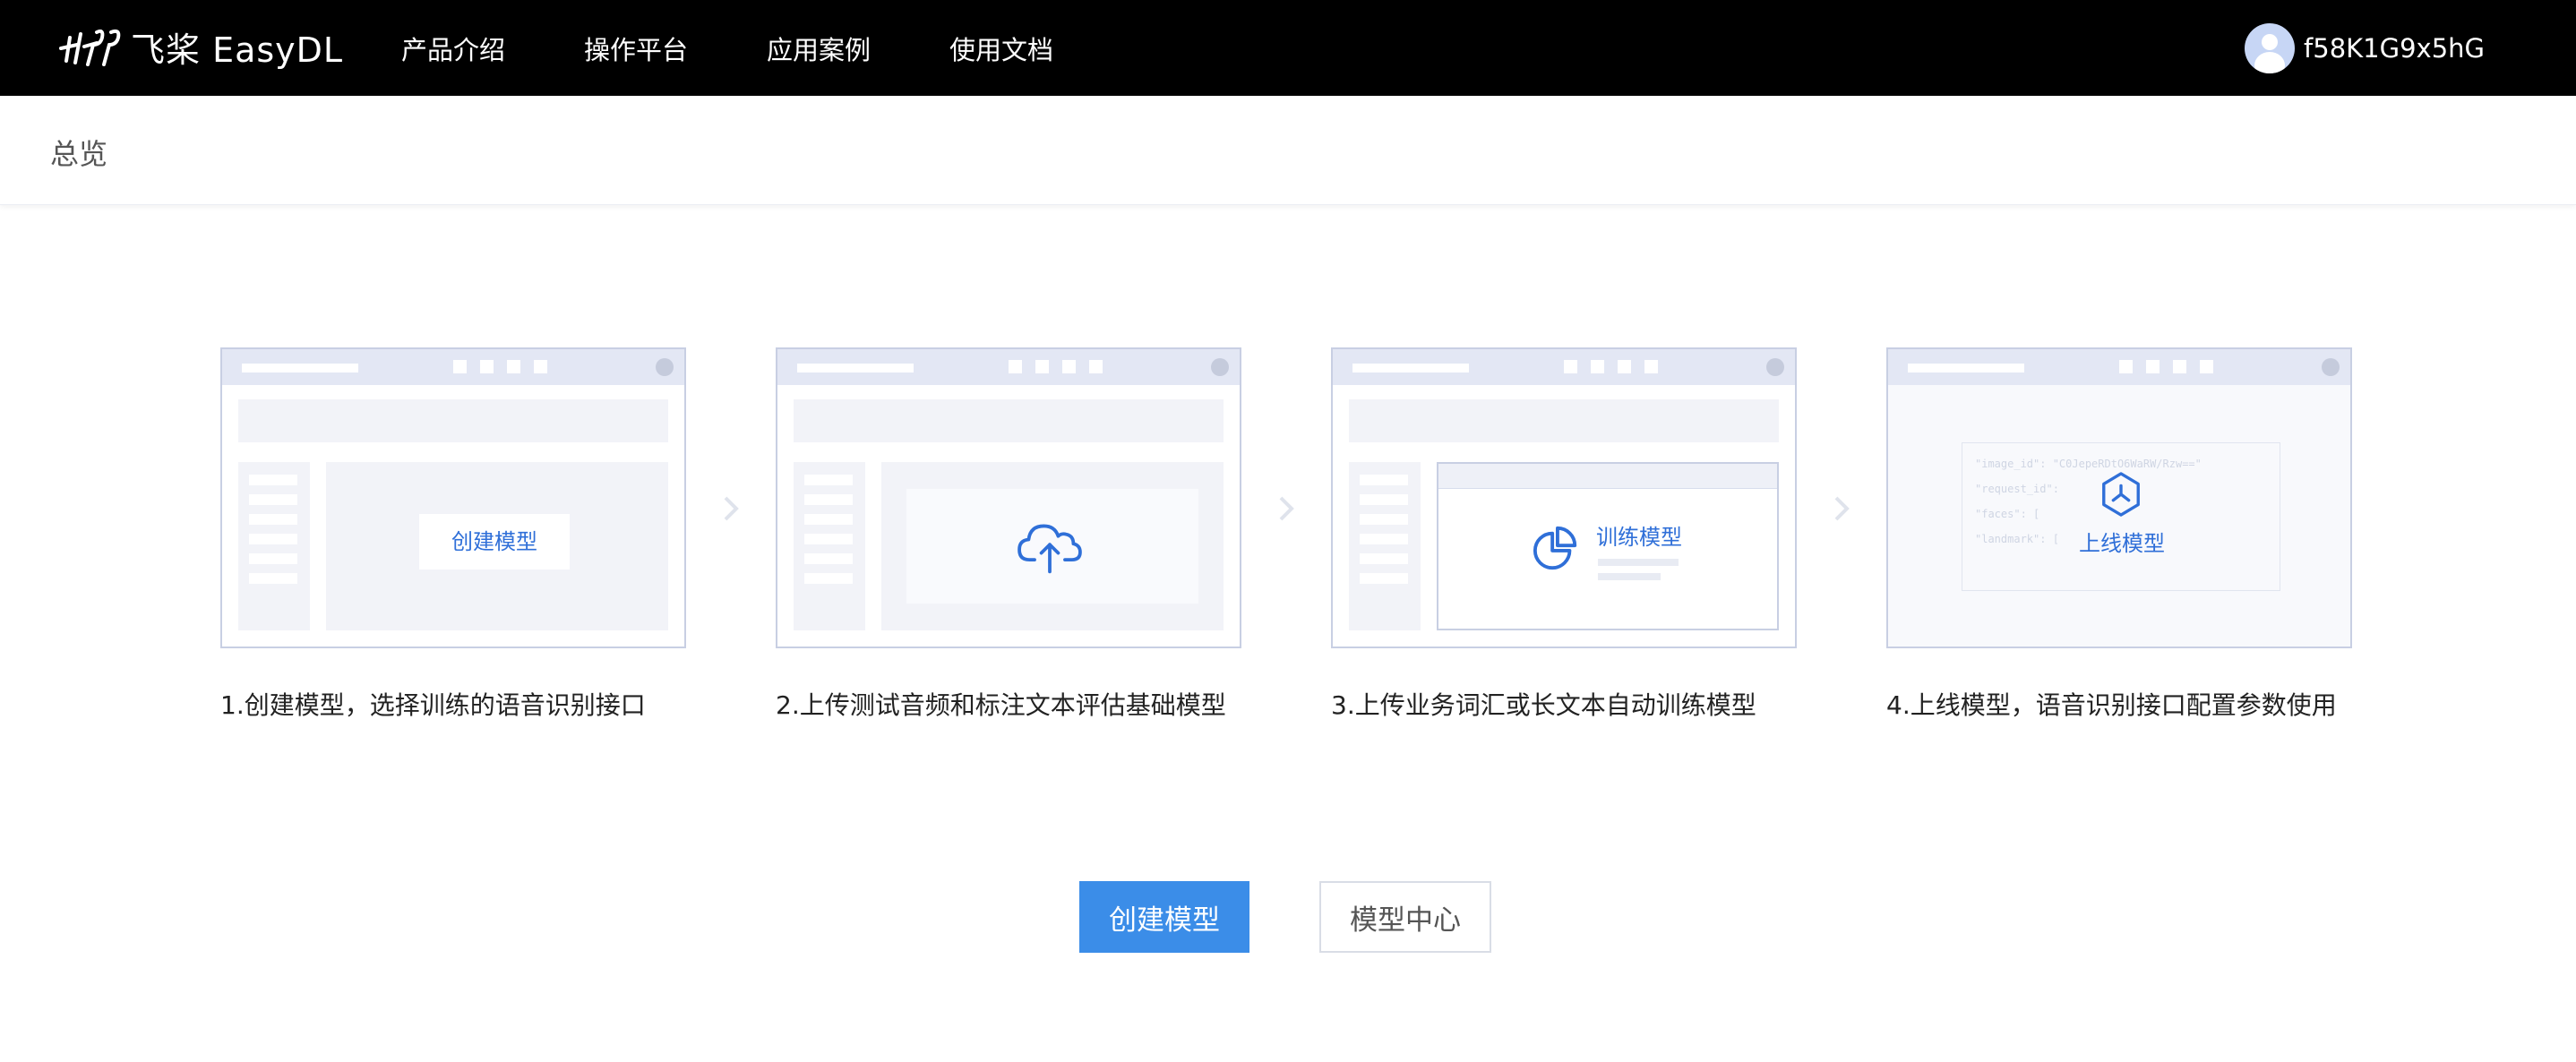  I want to click on breadcrumb-bar: 总览, so click(1288, 150).